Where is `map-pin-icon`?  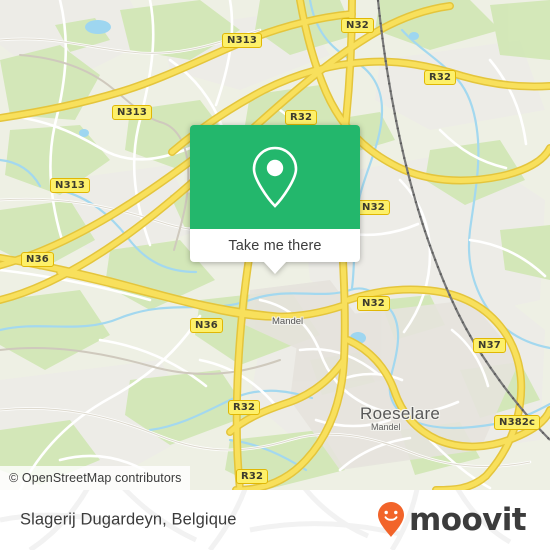
map-pin-icon is located at coordinates (275, 177).